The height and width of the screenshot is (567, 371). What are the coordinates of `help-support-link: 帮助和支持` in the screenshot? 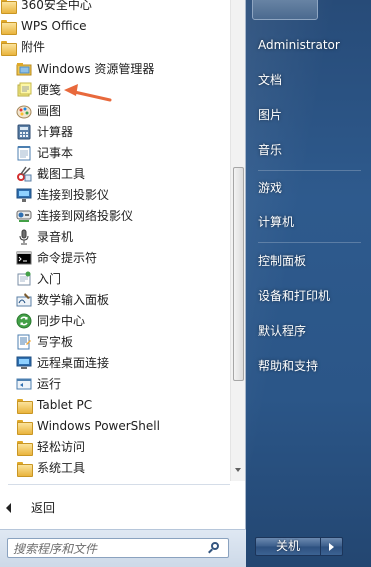 It's located at (308, 365).